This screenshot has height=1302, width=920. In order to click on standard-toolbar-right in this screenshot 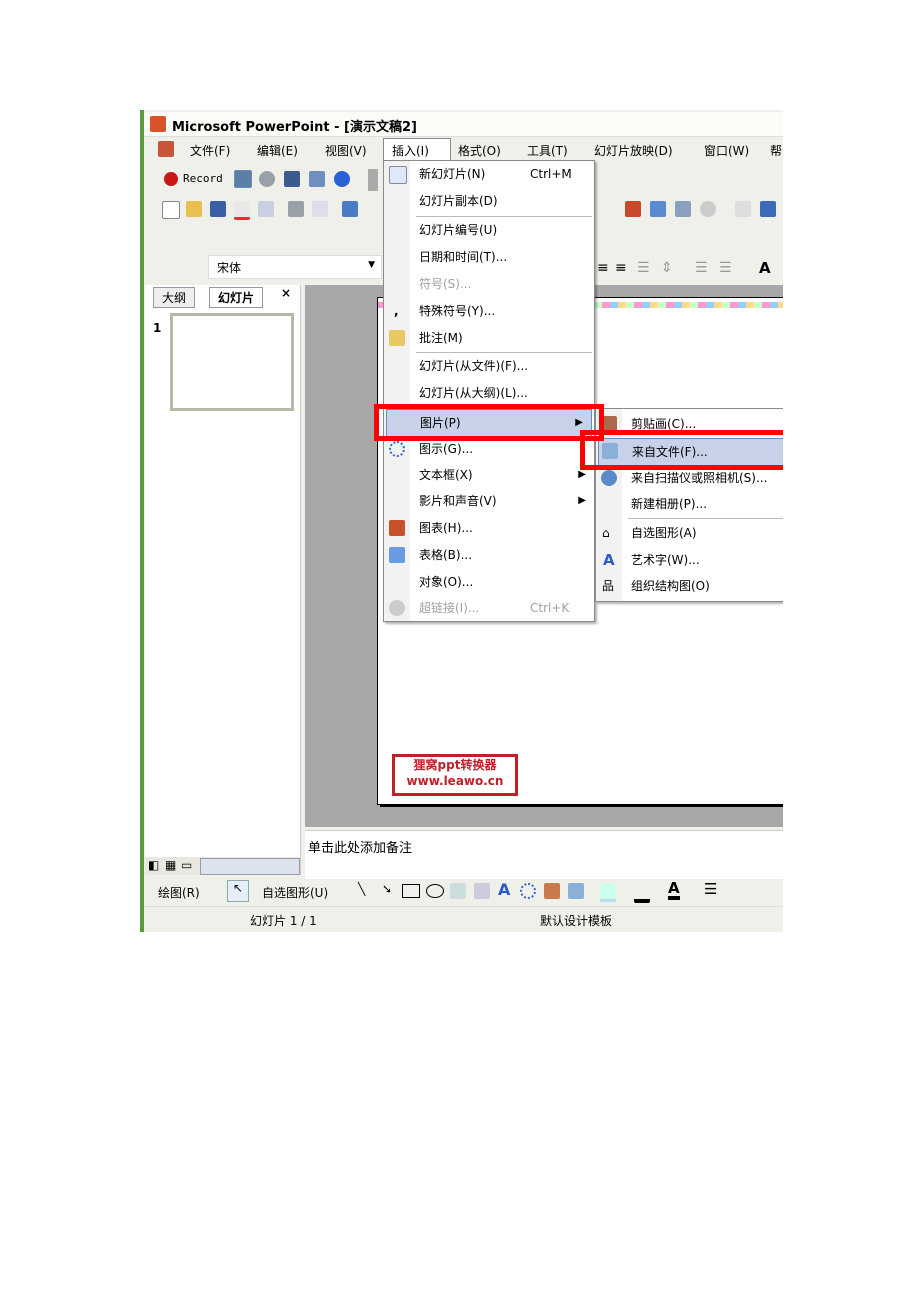, I will do `click(691, 209)`.